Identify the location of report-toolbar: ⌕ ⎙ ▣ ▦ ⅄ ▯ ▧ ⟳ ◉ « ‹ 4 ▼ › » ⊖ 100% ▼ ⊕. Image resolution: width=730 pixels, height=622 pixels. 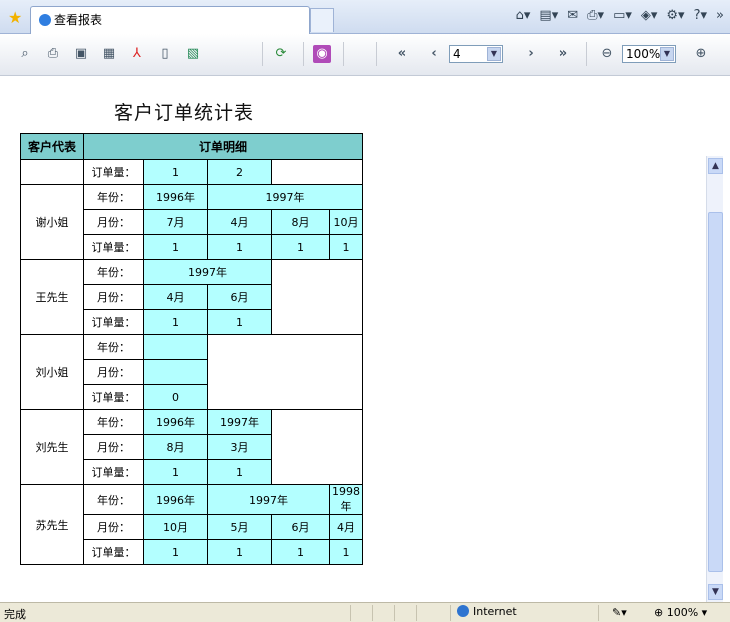
(365, 55).